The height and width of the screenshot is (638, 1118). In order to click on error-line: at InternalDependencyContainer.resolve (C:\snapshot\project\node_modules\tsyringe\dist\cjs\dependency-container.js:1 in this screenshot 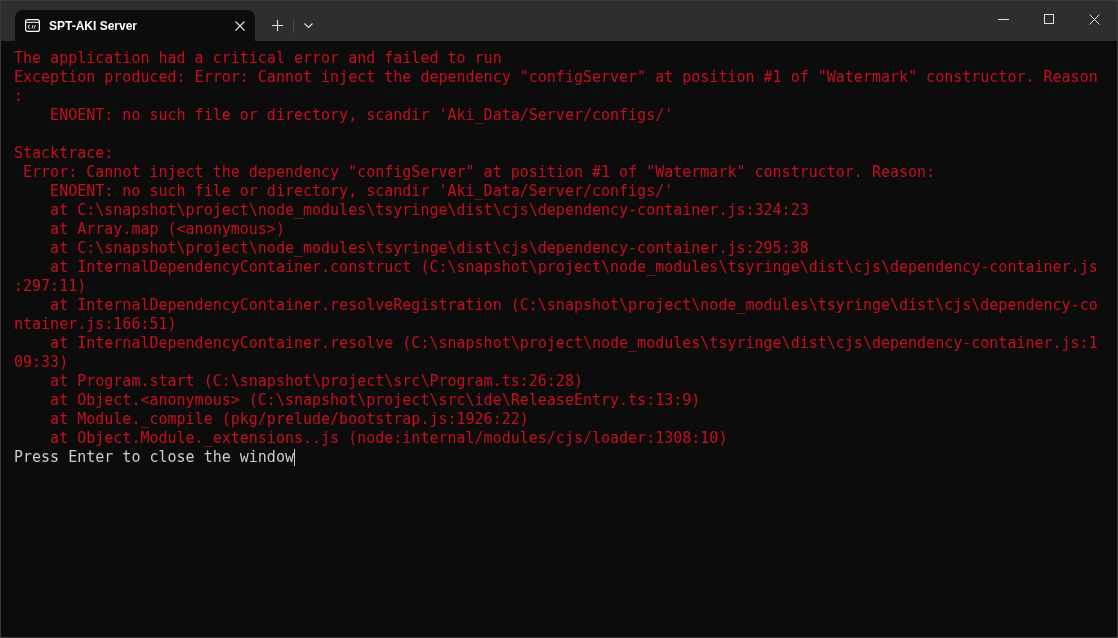, I will do `click(573, 343)`.